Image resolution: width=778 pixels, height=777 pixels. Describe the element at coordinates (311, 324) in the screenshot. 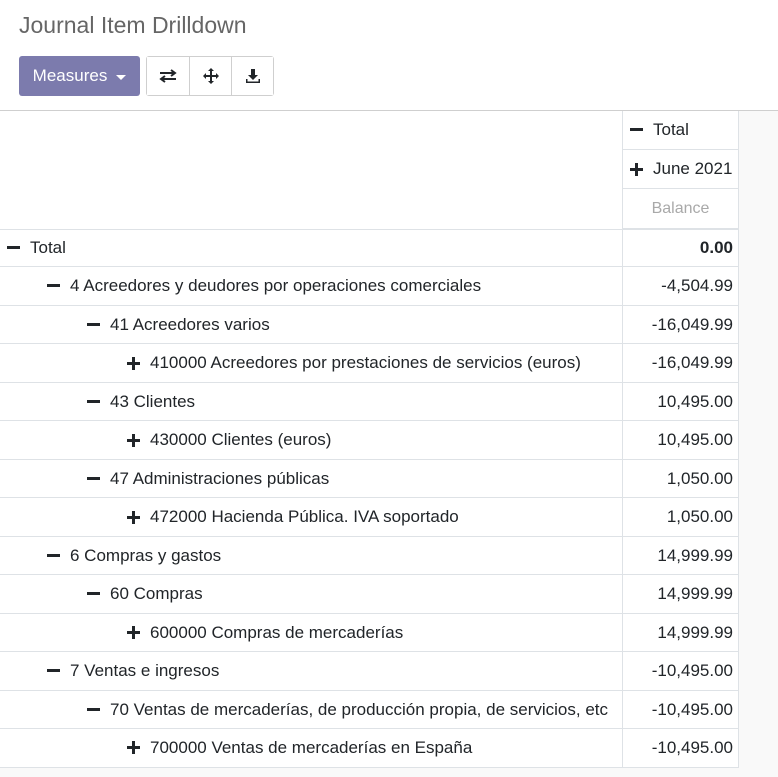

I see `pivot-row-header: 41 Acreedores varios` at that location.